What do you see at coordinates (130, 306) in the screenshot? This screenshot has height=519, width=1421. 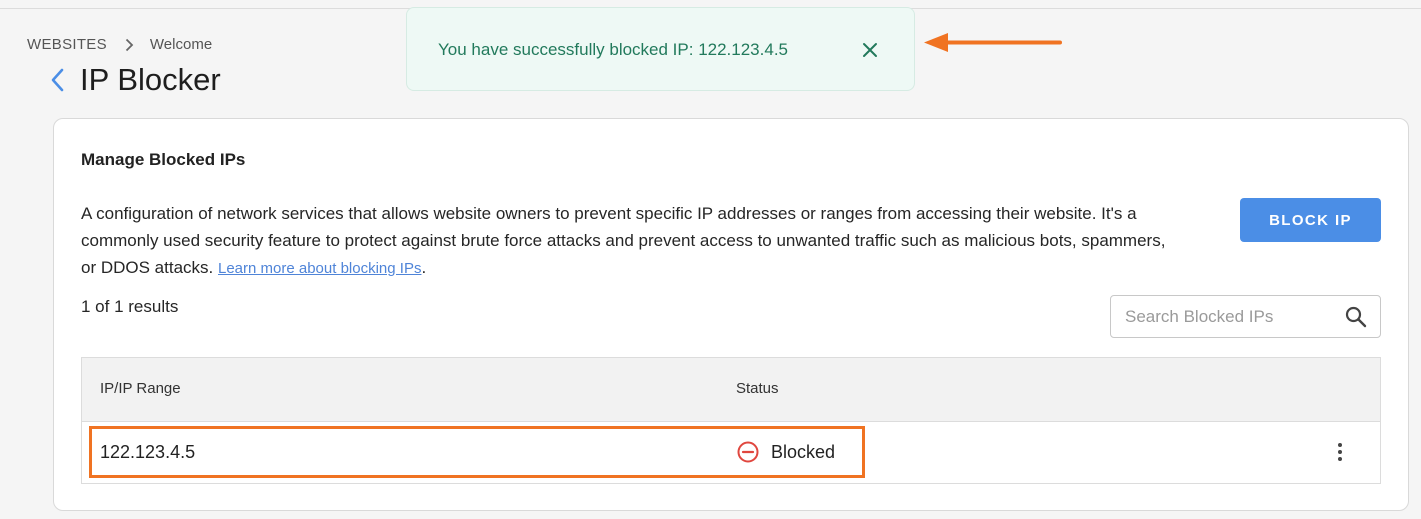 I see `results-count: 1 of 1 results` at bounding box center [130, 306].